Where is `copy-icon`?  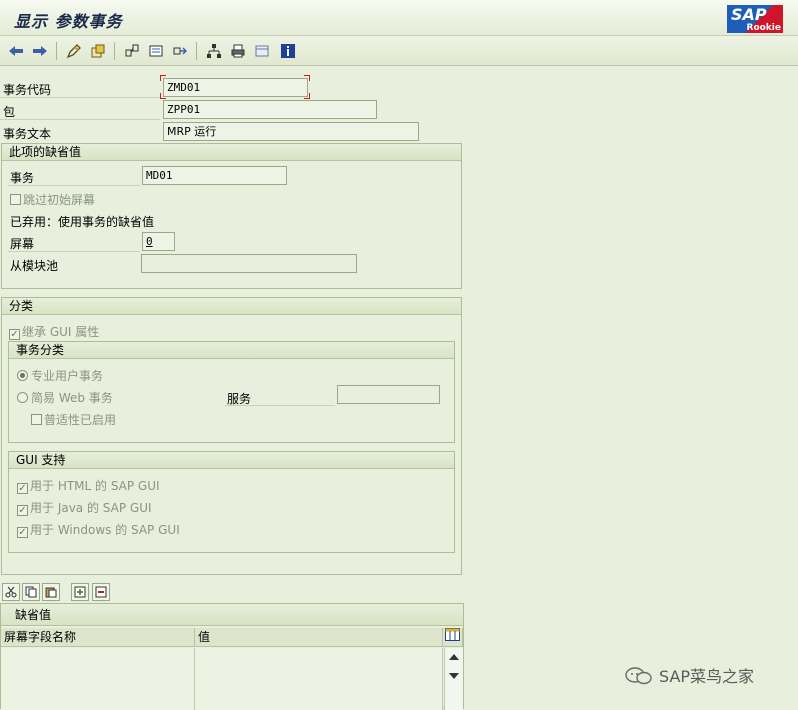 copy-icon is located at coordinates (31, 592).